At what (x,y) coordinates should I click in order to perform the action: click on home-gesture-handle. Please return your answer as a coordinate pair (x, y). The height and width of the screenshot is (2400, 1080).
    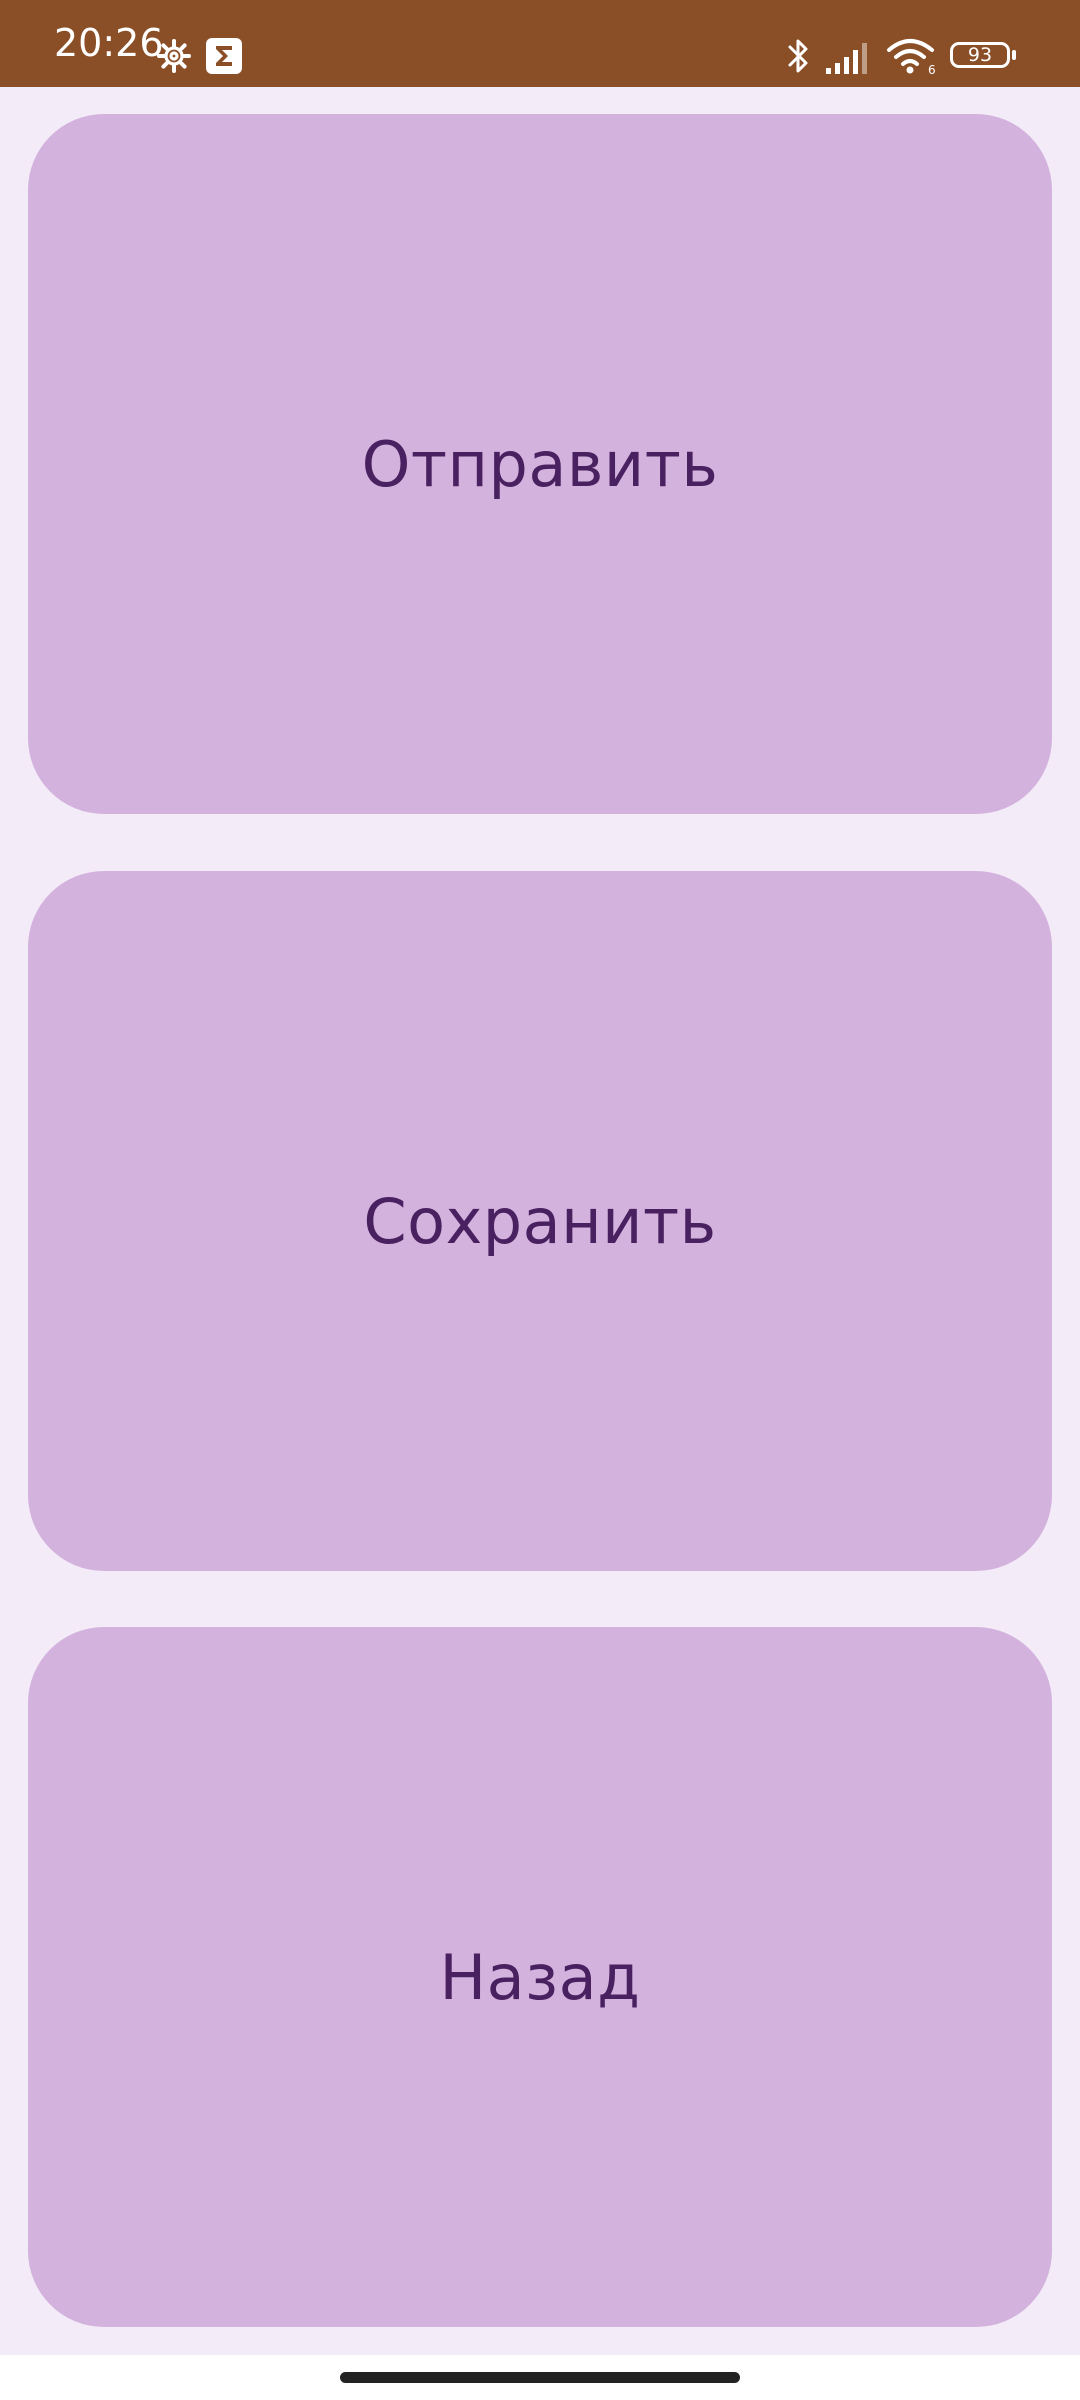
    Looking at the image, I should click on (540, 2377).